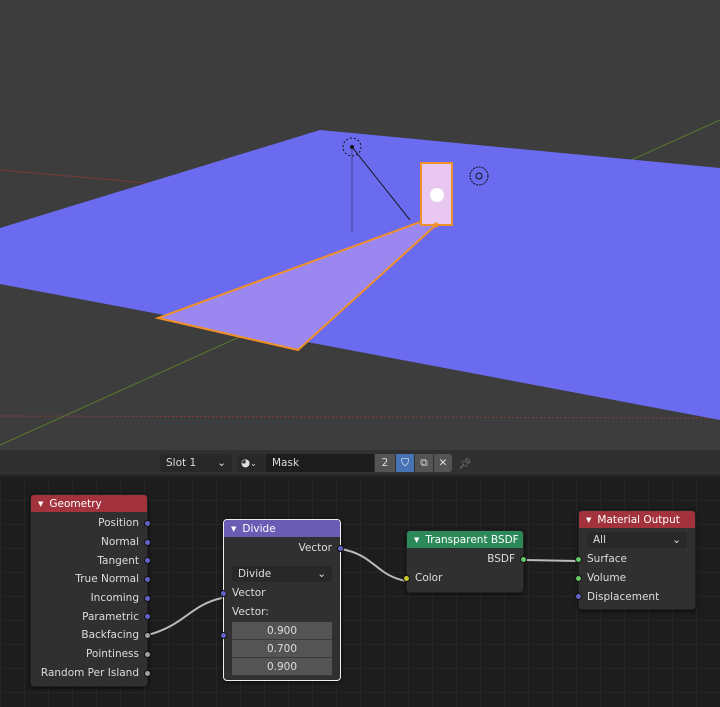 This screenshot has width=720, height=707. What do you see at coordinates (114, 598) in the screenshot?
I see `socket-label: Incoming` at bounding box center [114, 598].